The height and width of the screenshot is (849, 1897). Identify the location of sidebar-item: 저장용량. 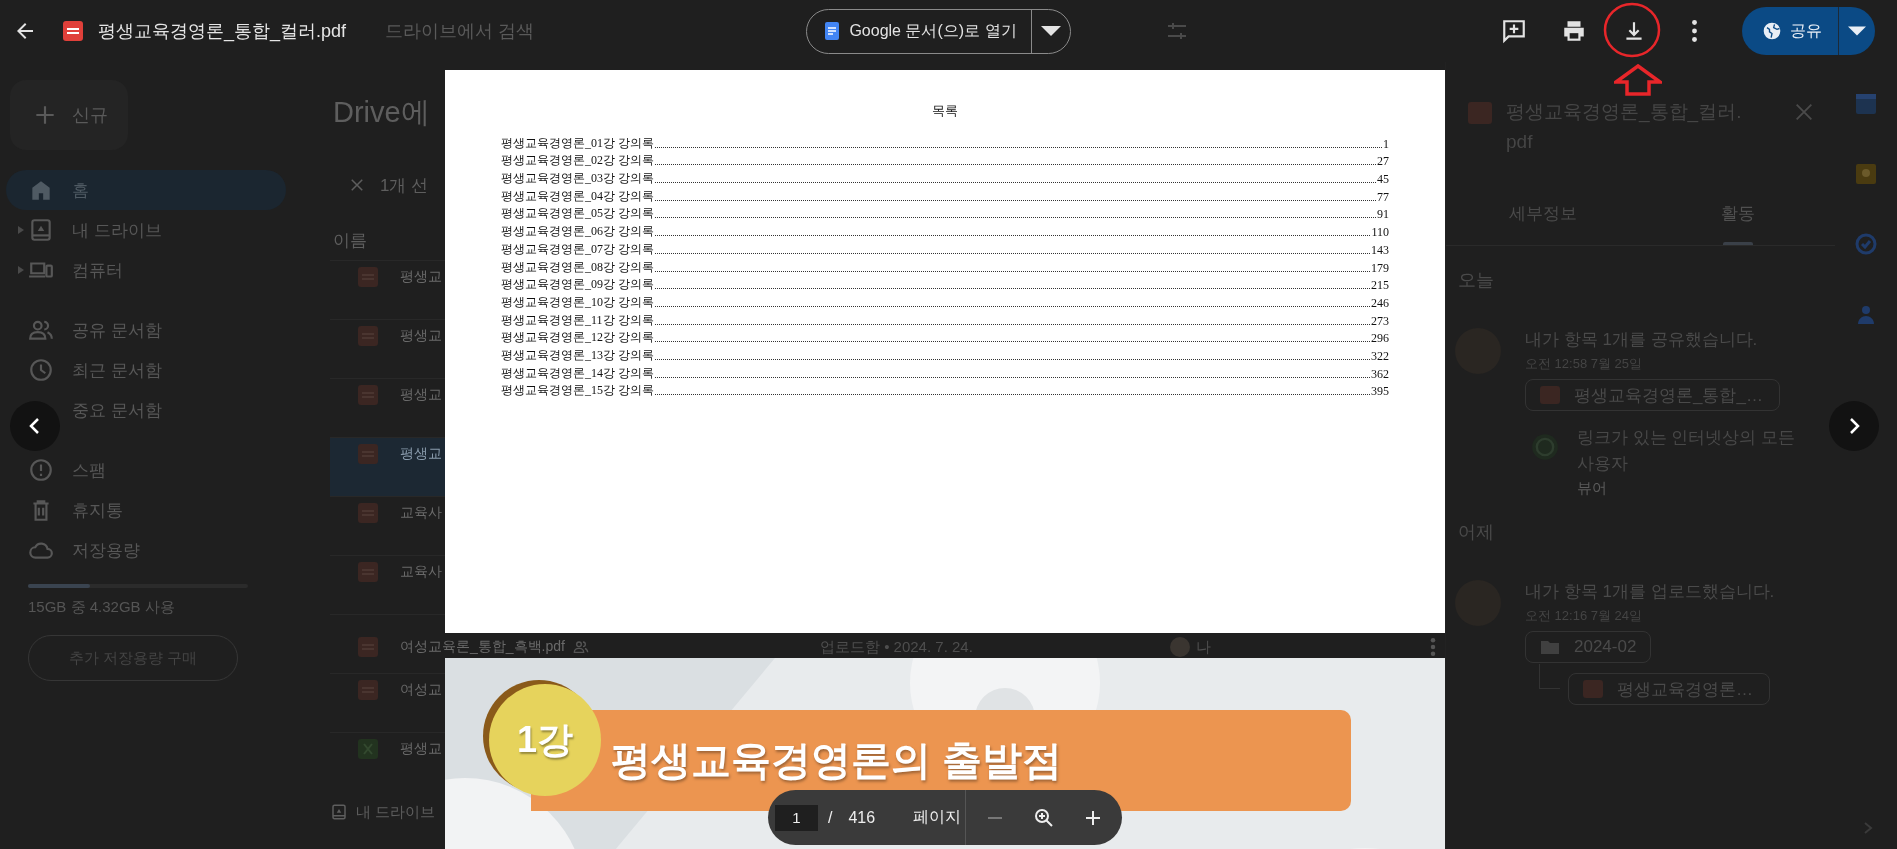
(146, 550).